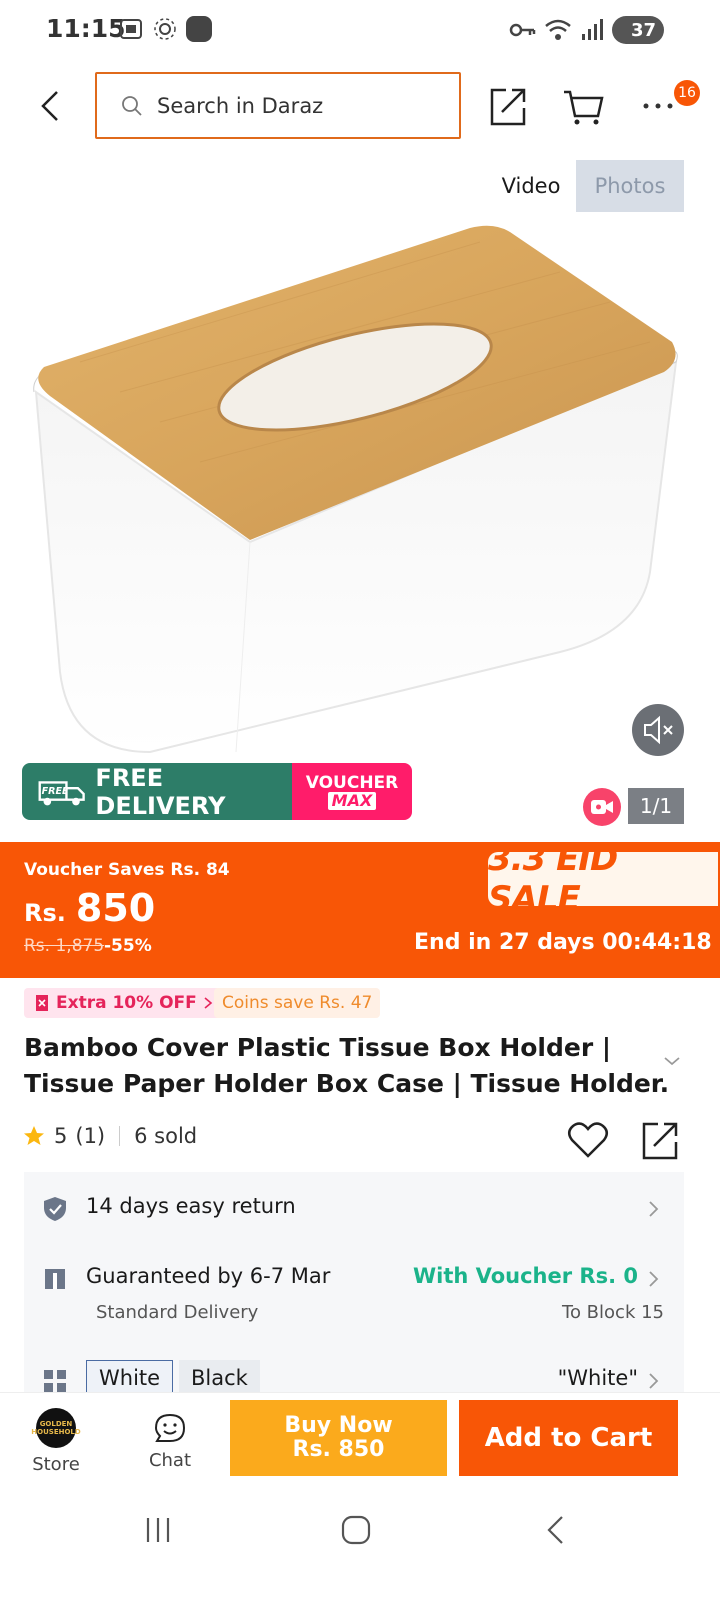 This screenshot has height=1600, width=720. I want to click on voucher-max-promo: VOUCHER MAX, so click(352, 791).